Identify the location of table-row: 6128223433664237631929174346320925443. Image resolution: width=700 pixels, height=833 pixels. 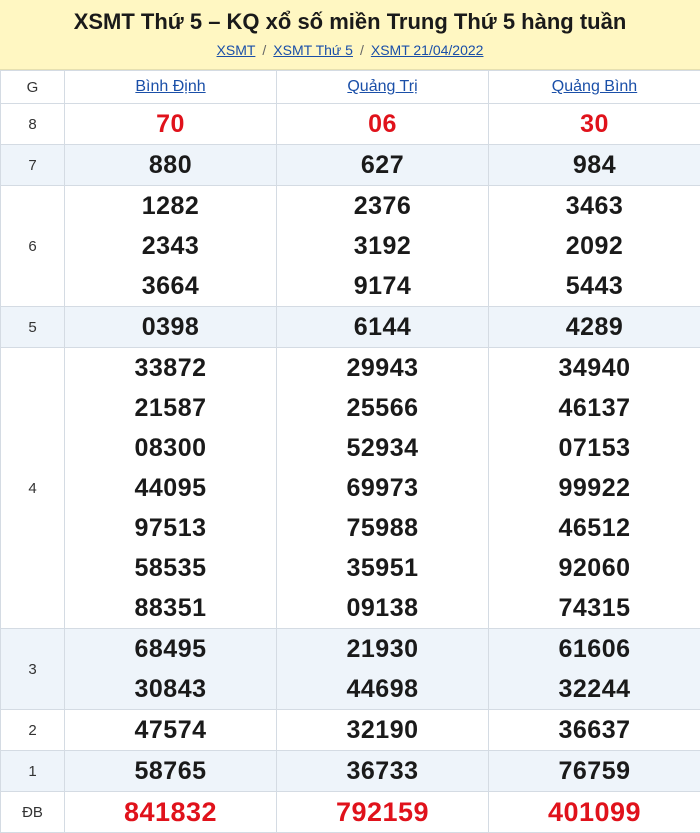
(350, 246).